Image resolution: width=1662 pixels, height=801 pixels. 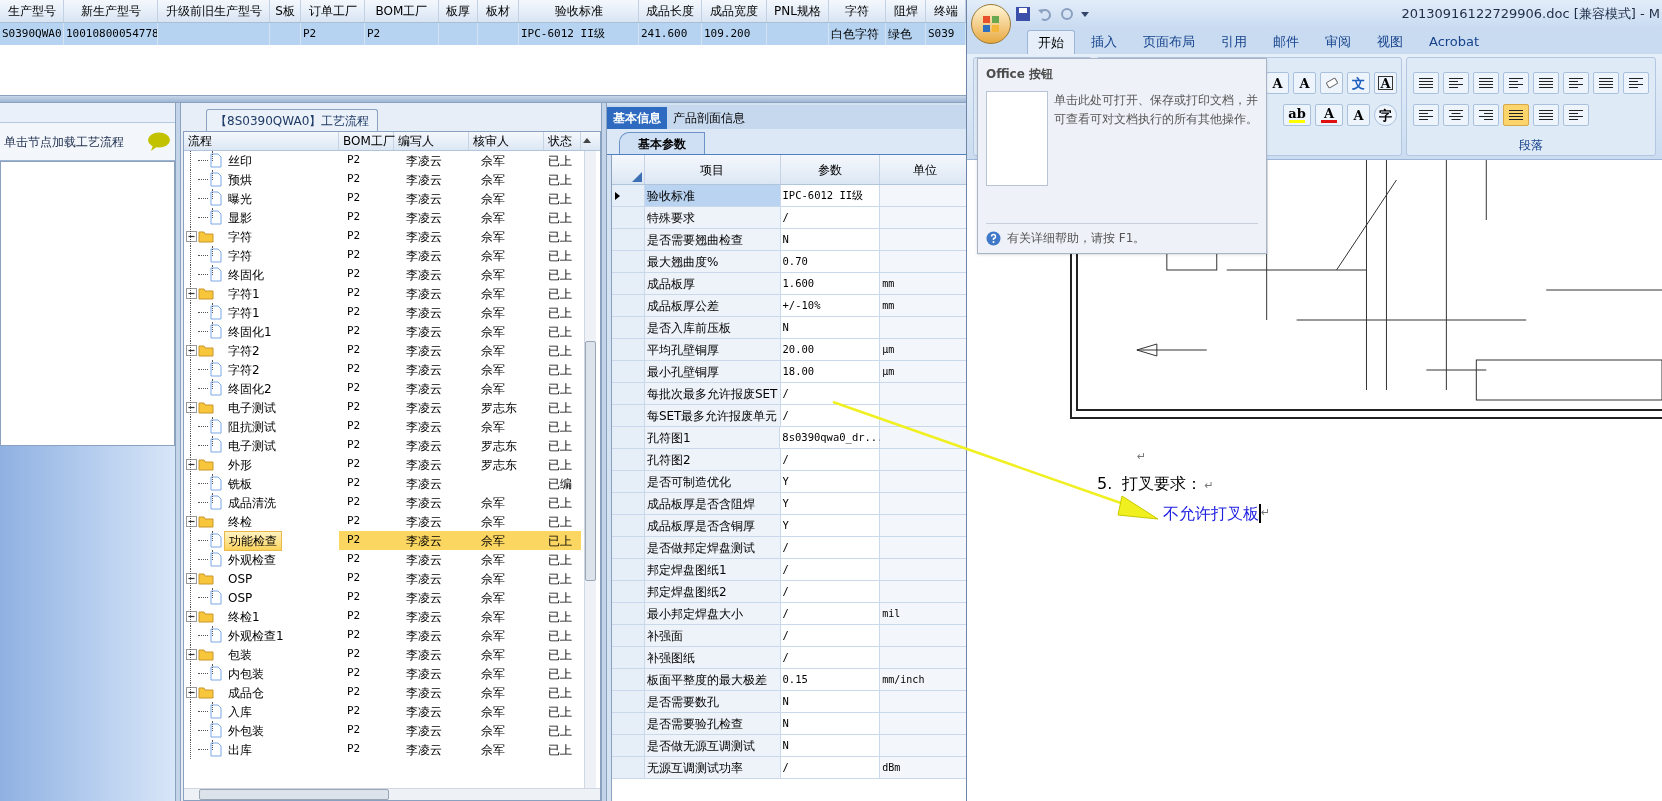 What do you see at coordinates (857, 11) in the screenshot?
I see `column-header: 字符` at bounding box center [857, 11].